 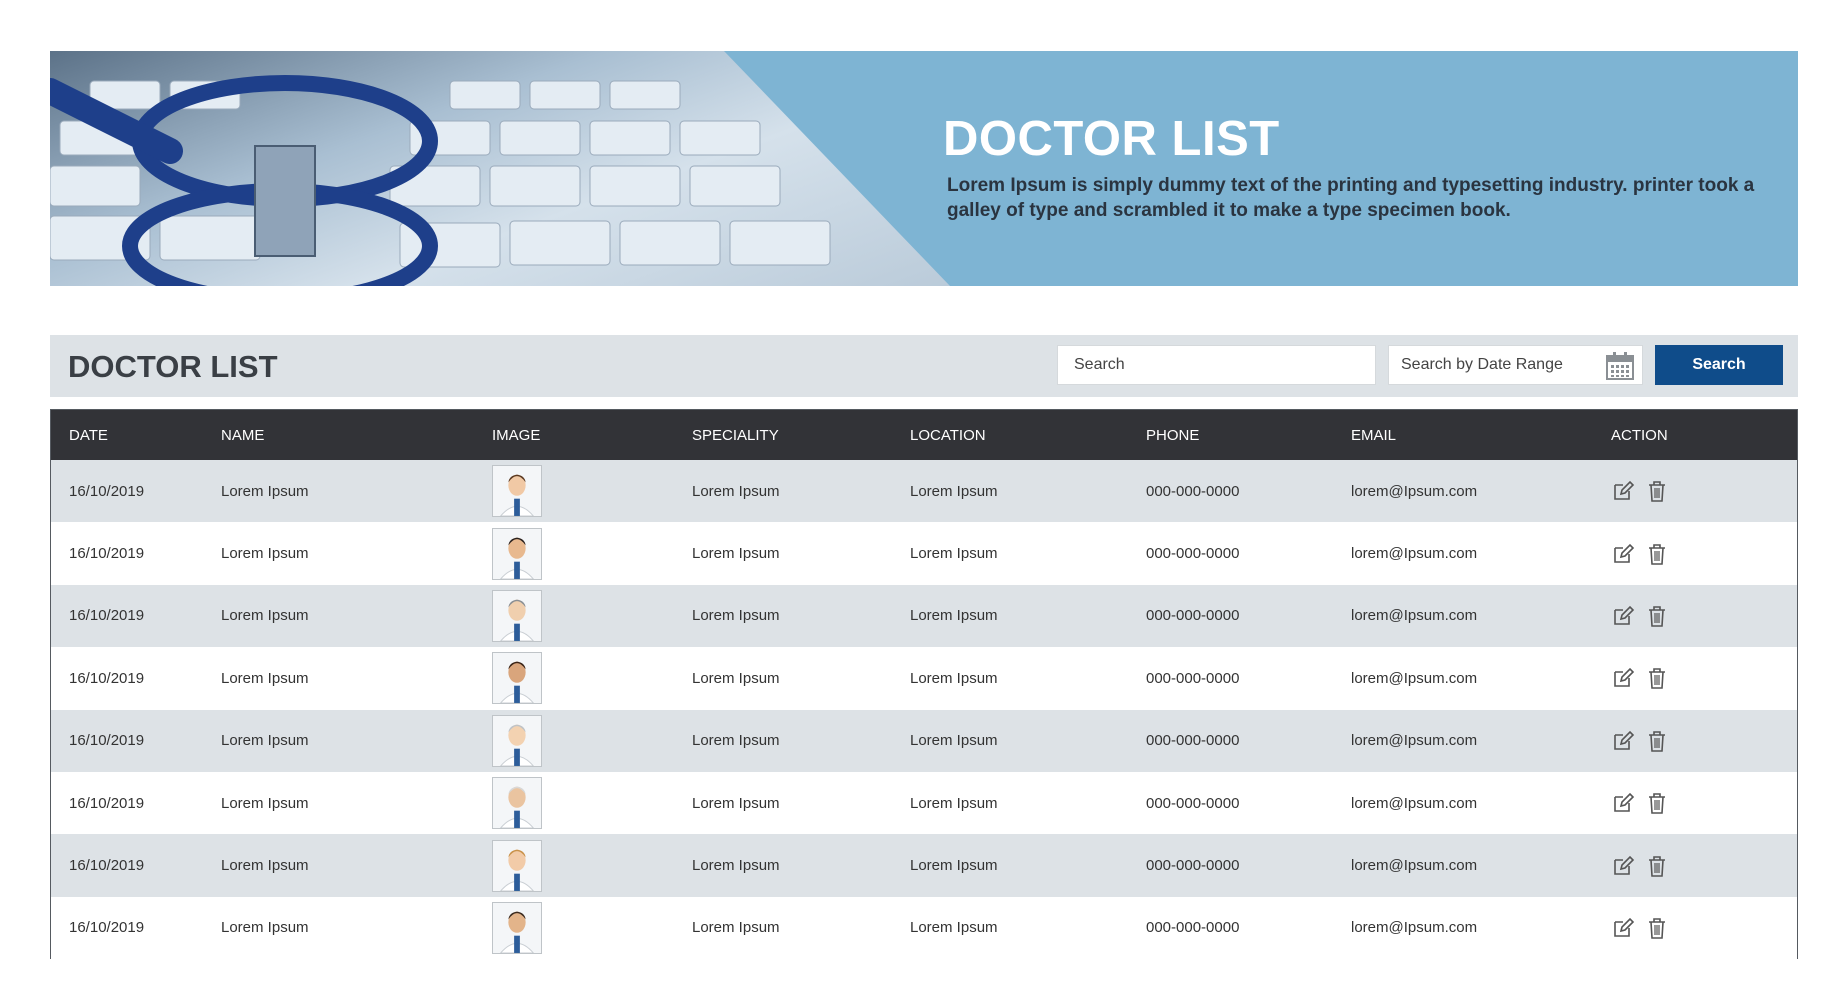 I want to click on list-toolbar: DOCTOR LIST Search, so click(x=924, y=366).